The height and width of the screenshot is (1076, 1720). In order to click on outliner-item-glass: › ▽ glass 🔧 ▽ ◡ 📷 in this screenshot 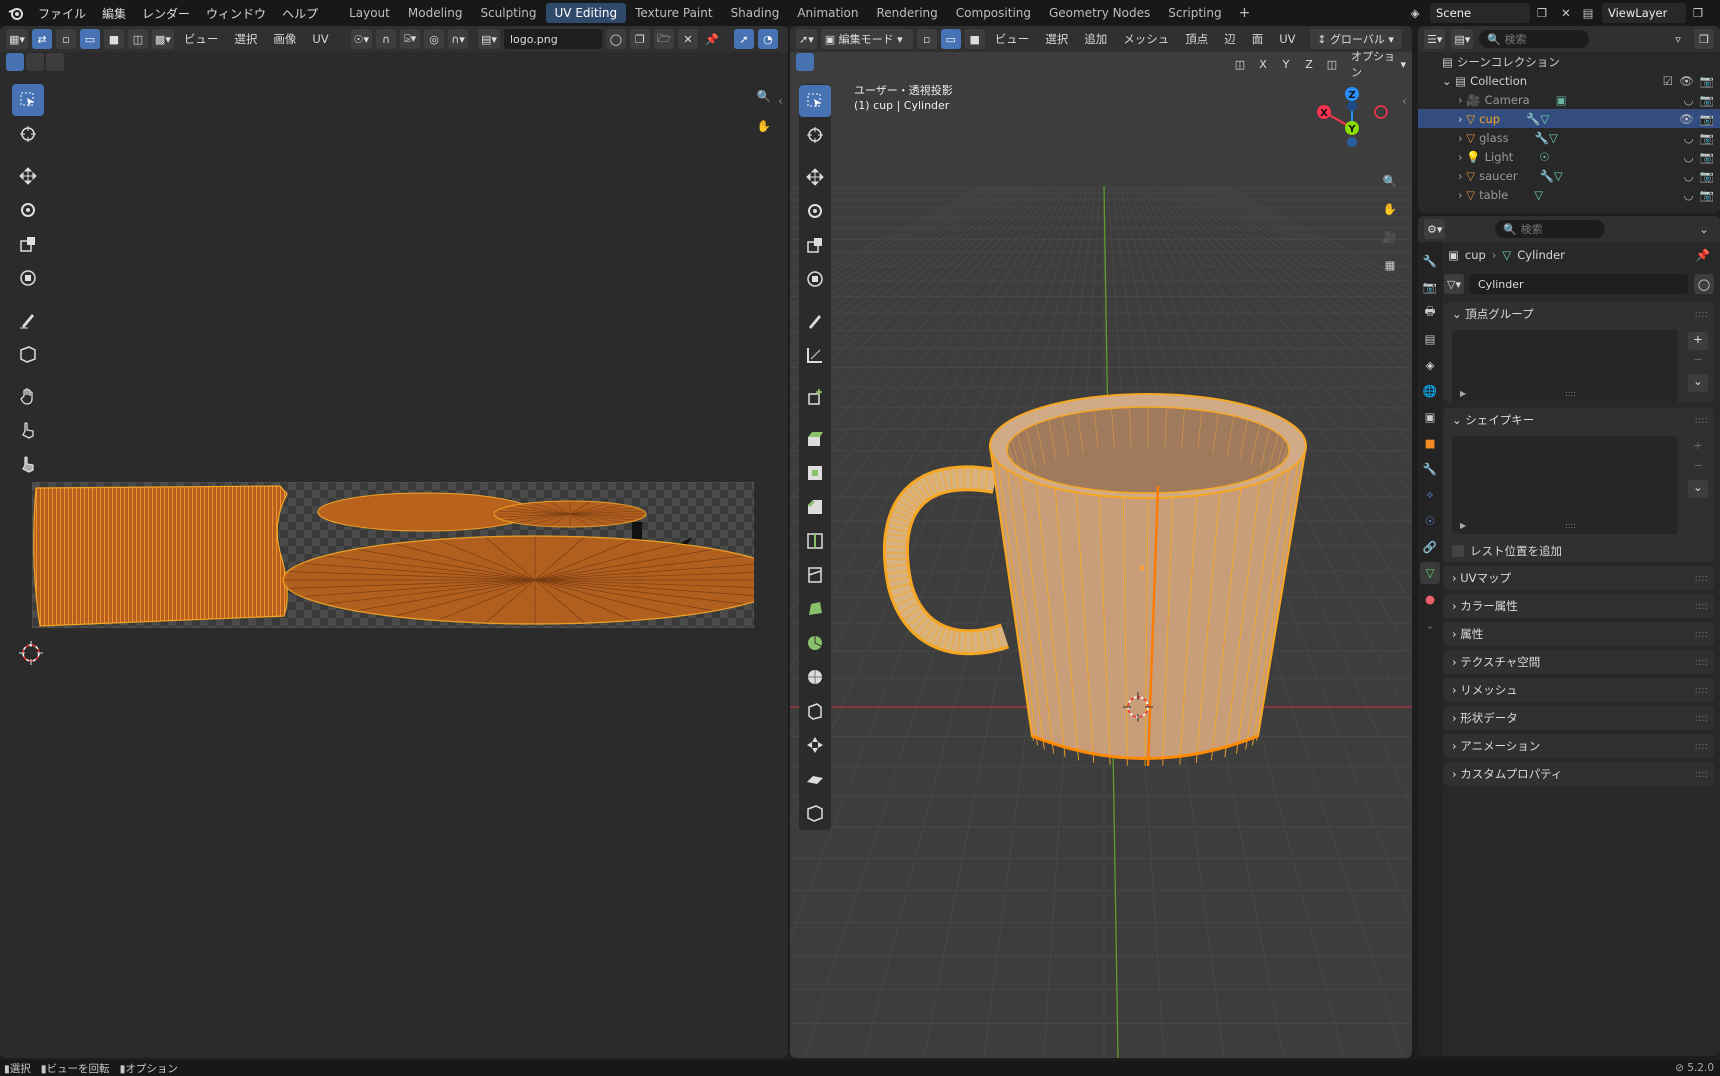, I will do `click(1569, 137)`.